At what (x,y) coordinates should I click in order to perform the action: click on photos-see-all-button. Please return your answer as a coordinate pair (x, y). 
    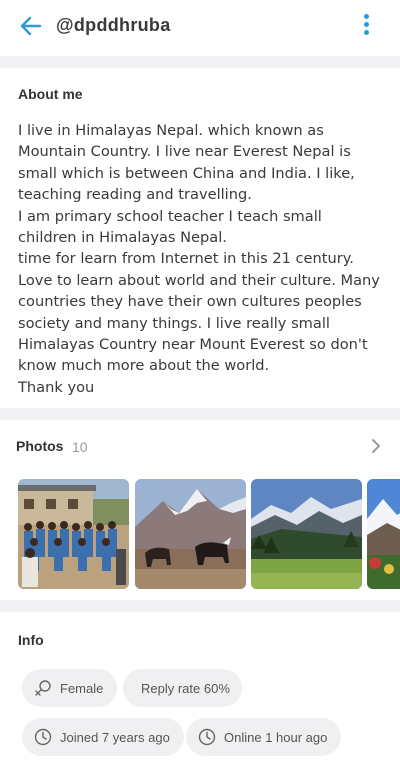
    Looking at the image, I should click on (376, 446).